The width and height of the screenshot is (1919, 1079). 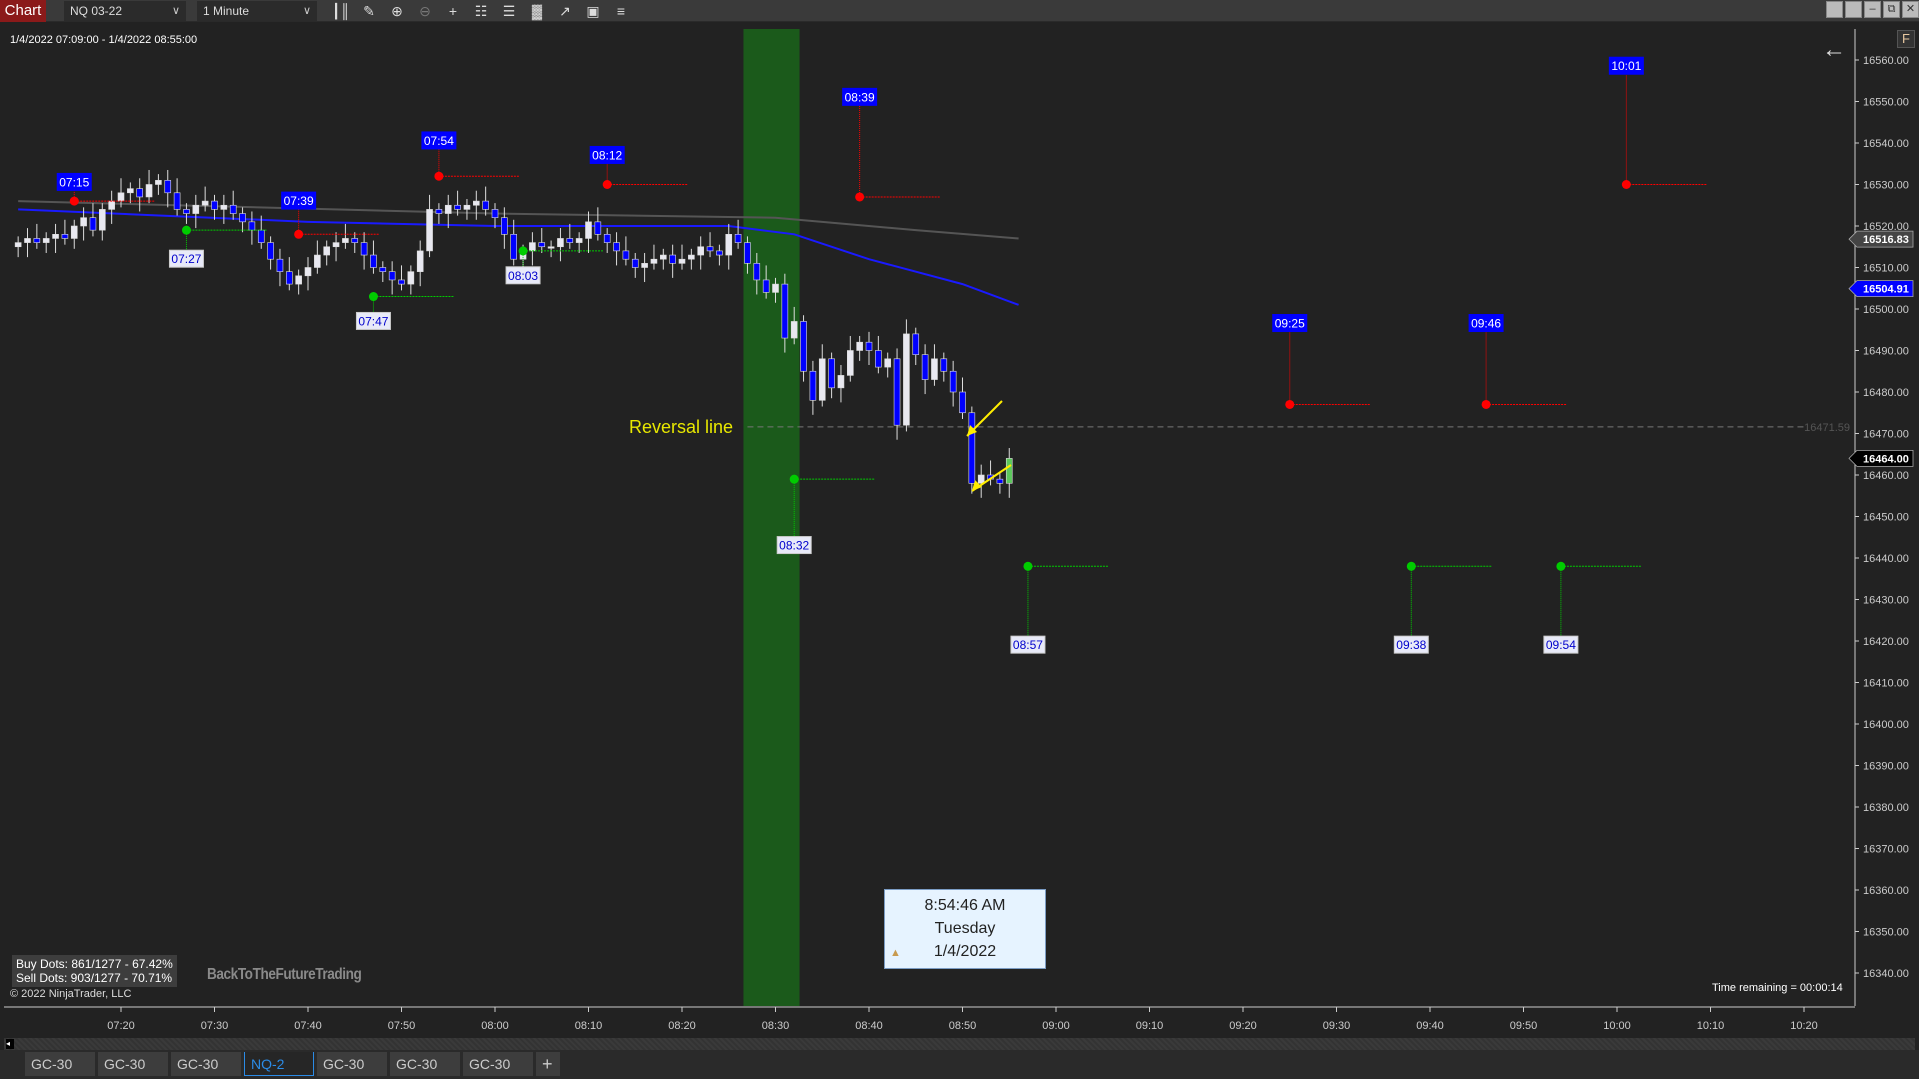 I want to click on sell-signal-label: 07:15, so click(x=74, y=182).